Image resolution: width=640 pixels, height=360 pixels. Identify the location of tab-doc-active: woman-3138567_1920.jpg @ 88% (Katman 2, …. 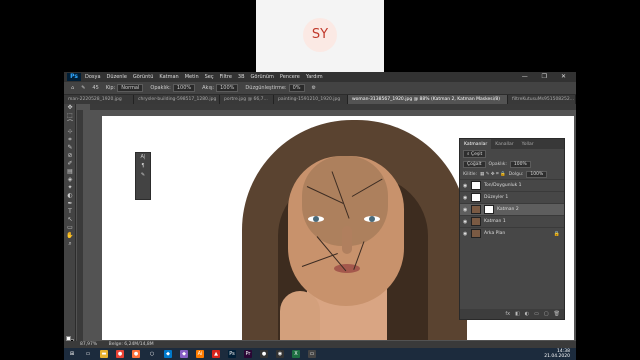
(428, 99).